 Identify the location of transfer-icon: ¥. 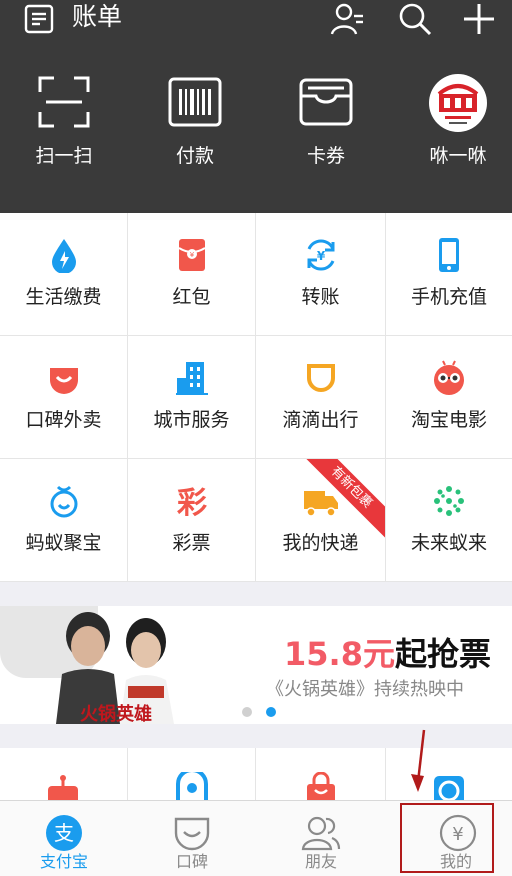
(321, 255).